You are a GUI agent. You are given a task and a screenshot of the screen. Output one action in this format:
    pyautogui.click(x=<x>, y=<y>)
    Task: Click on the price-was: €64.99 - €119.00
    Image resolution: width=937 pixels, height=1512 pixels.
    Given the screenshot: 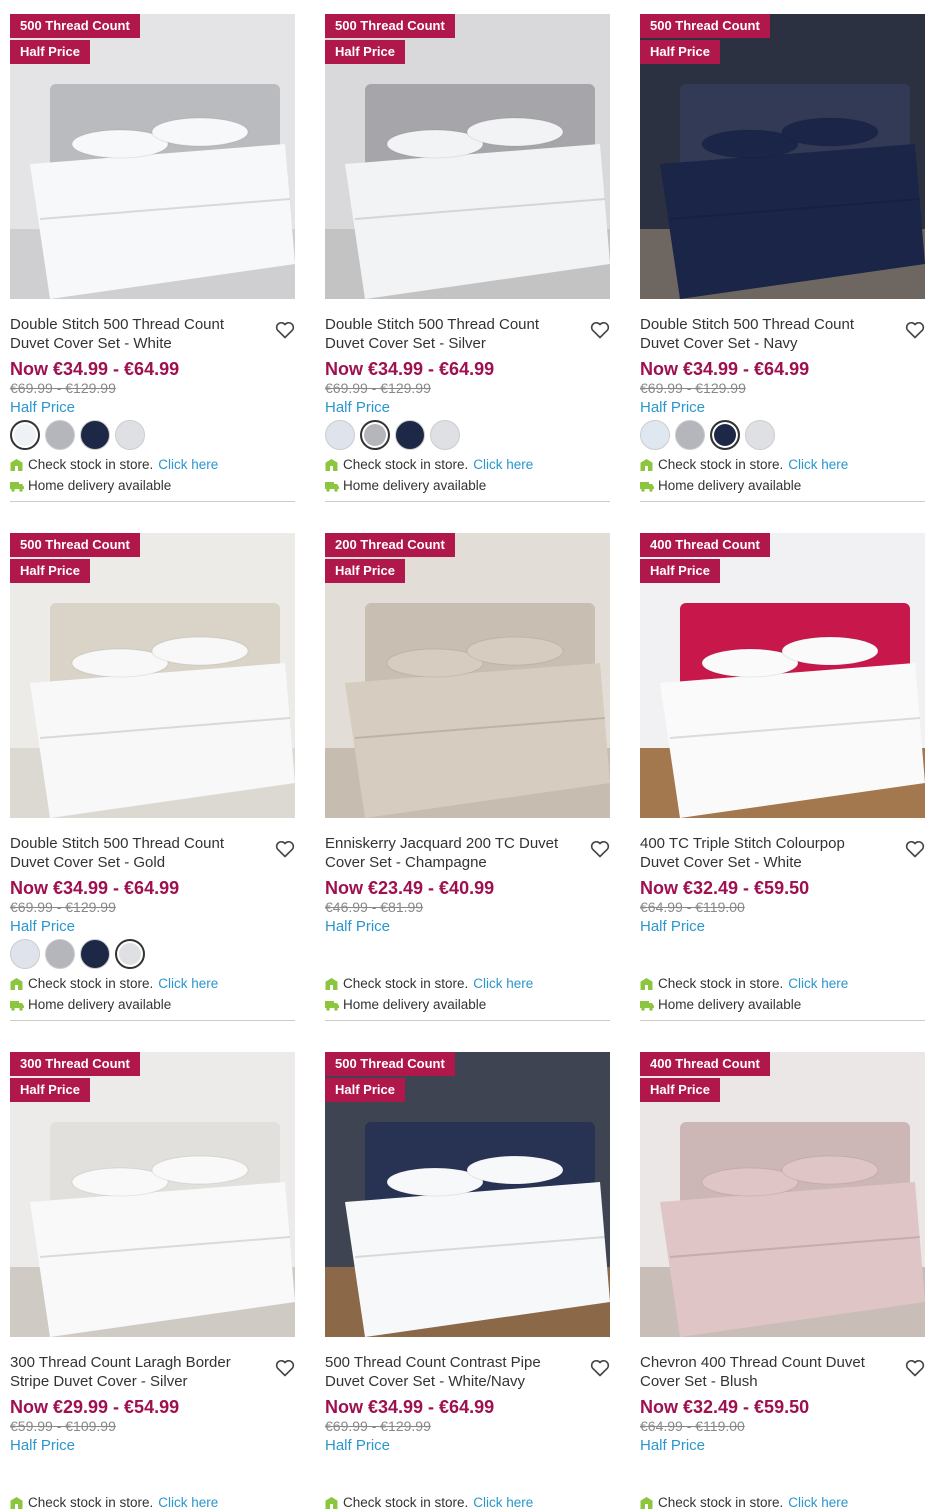 What is the action you would take?
    pyautogui.click(x=692, y=907)
    